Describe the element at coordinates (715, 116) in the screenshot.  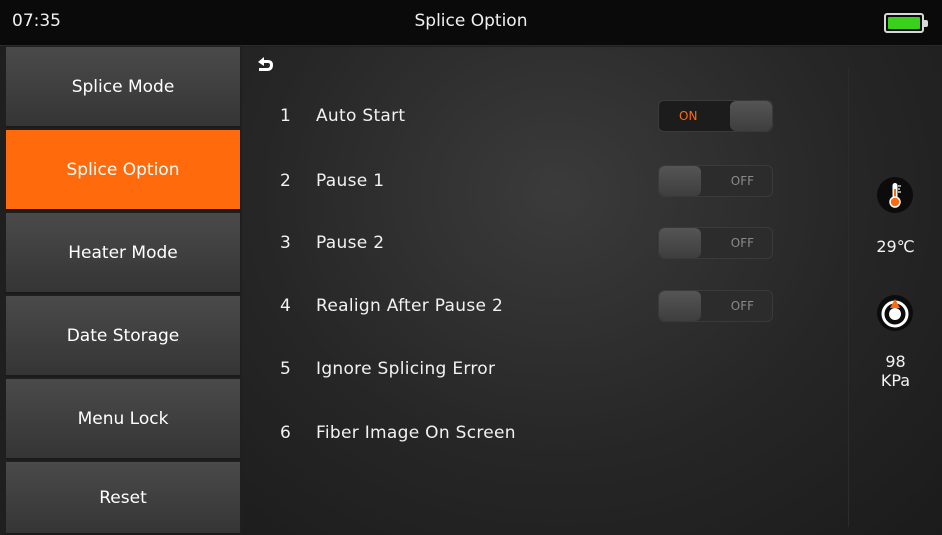
I see `auto-start-toggle: ON` at that location.